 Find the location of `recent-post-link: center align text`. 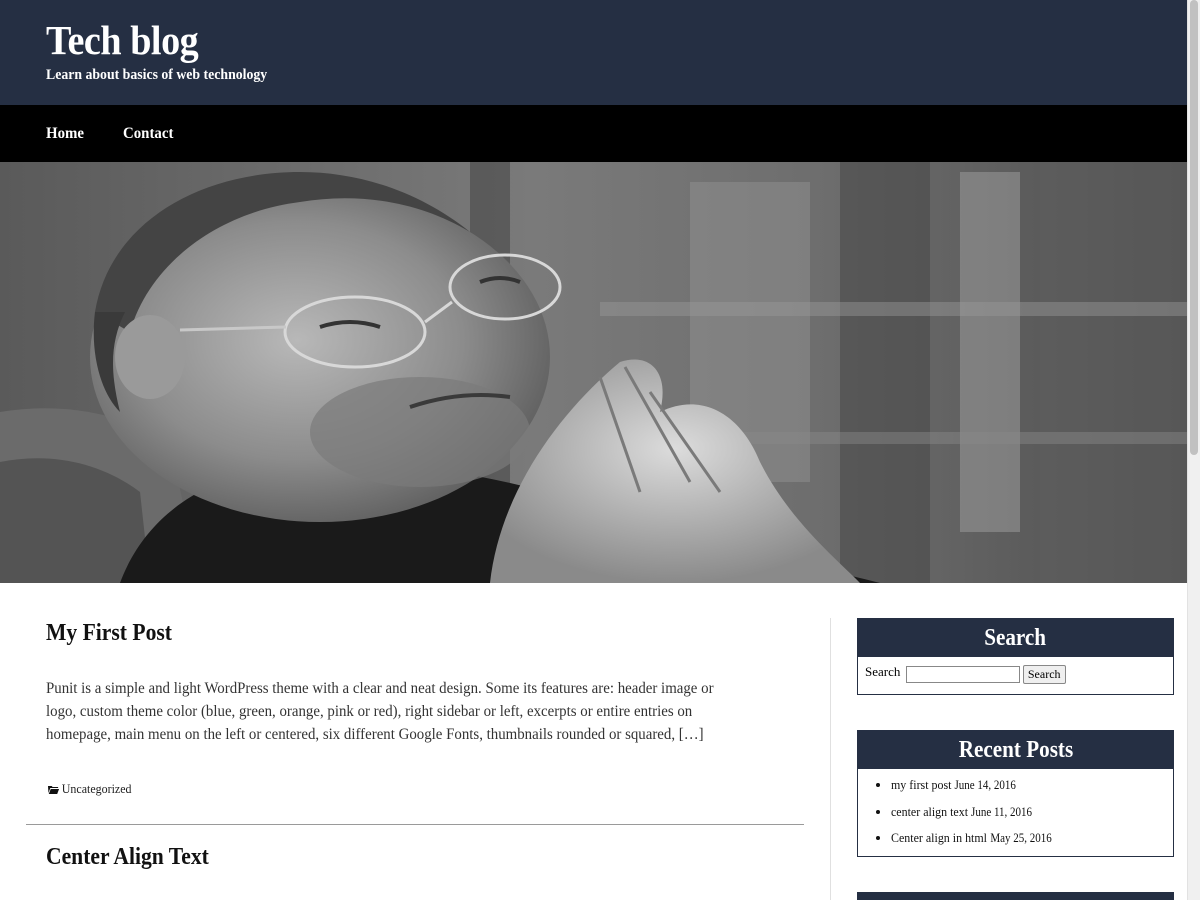

recent-post-link: center align text is located at coordinates (929, 811).